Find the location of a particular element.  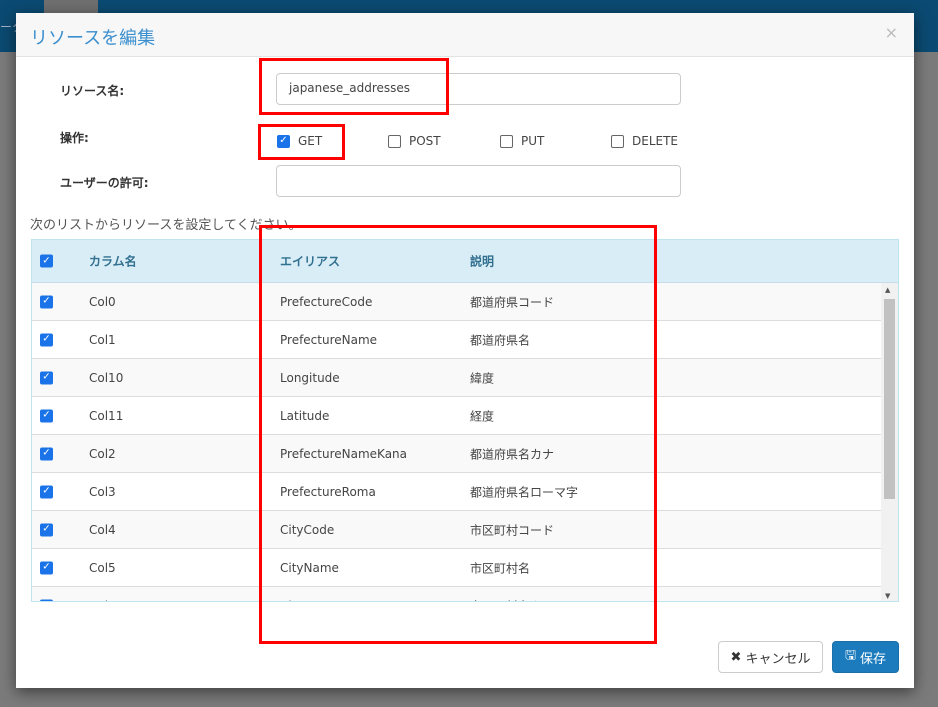

operation-delete-checkbox: DELETE is located at coordinates (644, 141).